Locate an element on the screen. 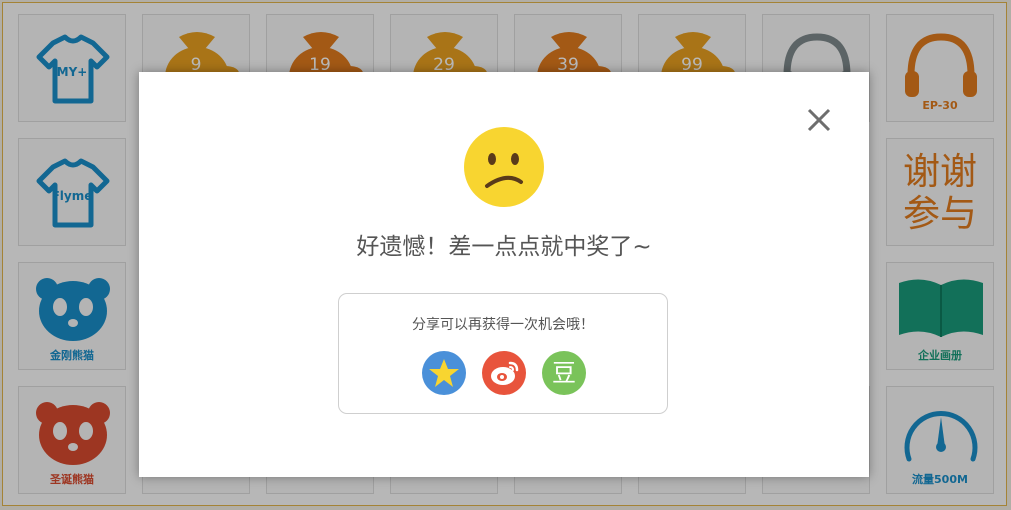 The width and height of the screenshot is (1011, 510). result-message: 好遗憾！差一点点就中奖了~ is located at coordinates (504, 247).